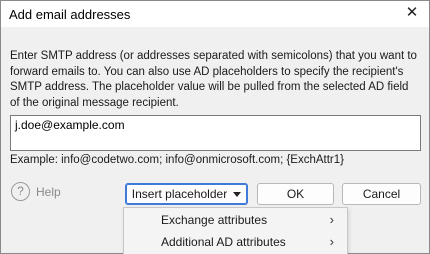 The width and height of the screenshot is (430, 254). Describe the element at coordinates (412, 13) in the screenshot. I see `close-icon: ✕` at that location.